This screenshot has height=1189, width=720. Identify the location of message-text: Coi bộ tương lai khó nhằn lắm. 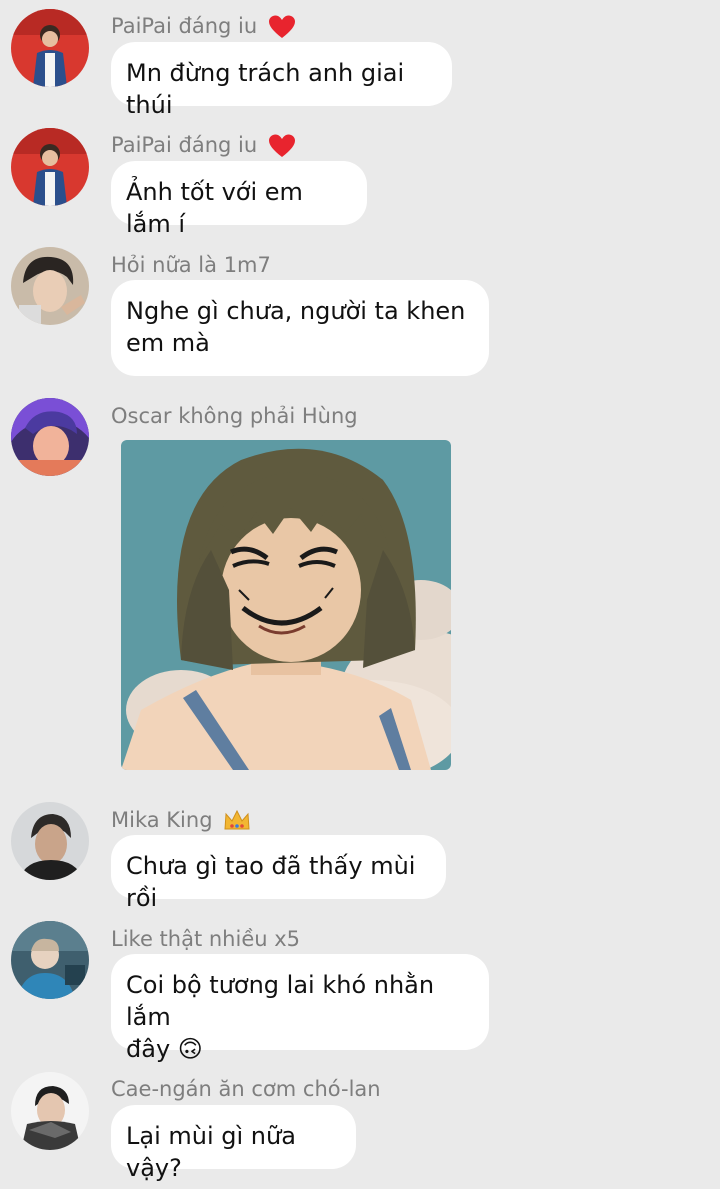
(280, 1001).